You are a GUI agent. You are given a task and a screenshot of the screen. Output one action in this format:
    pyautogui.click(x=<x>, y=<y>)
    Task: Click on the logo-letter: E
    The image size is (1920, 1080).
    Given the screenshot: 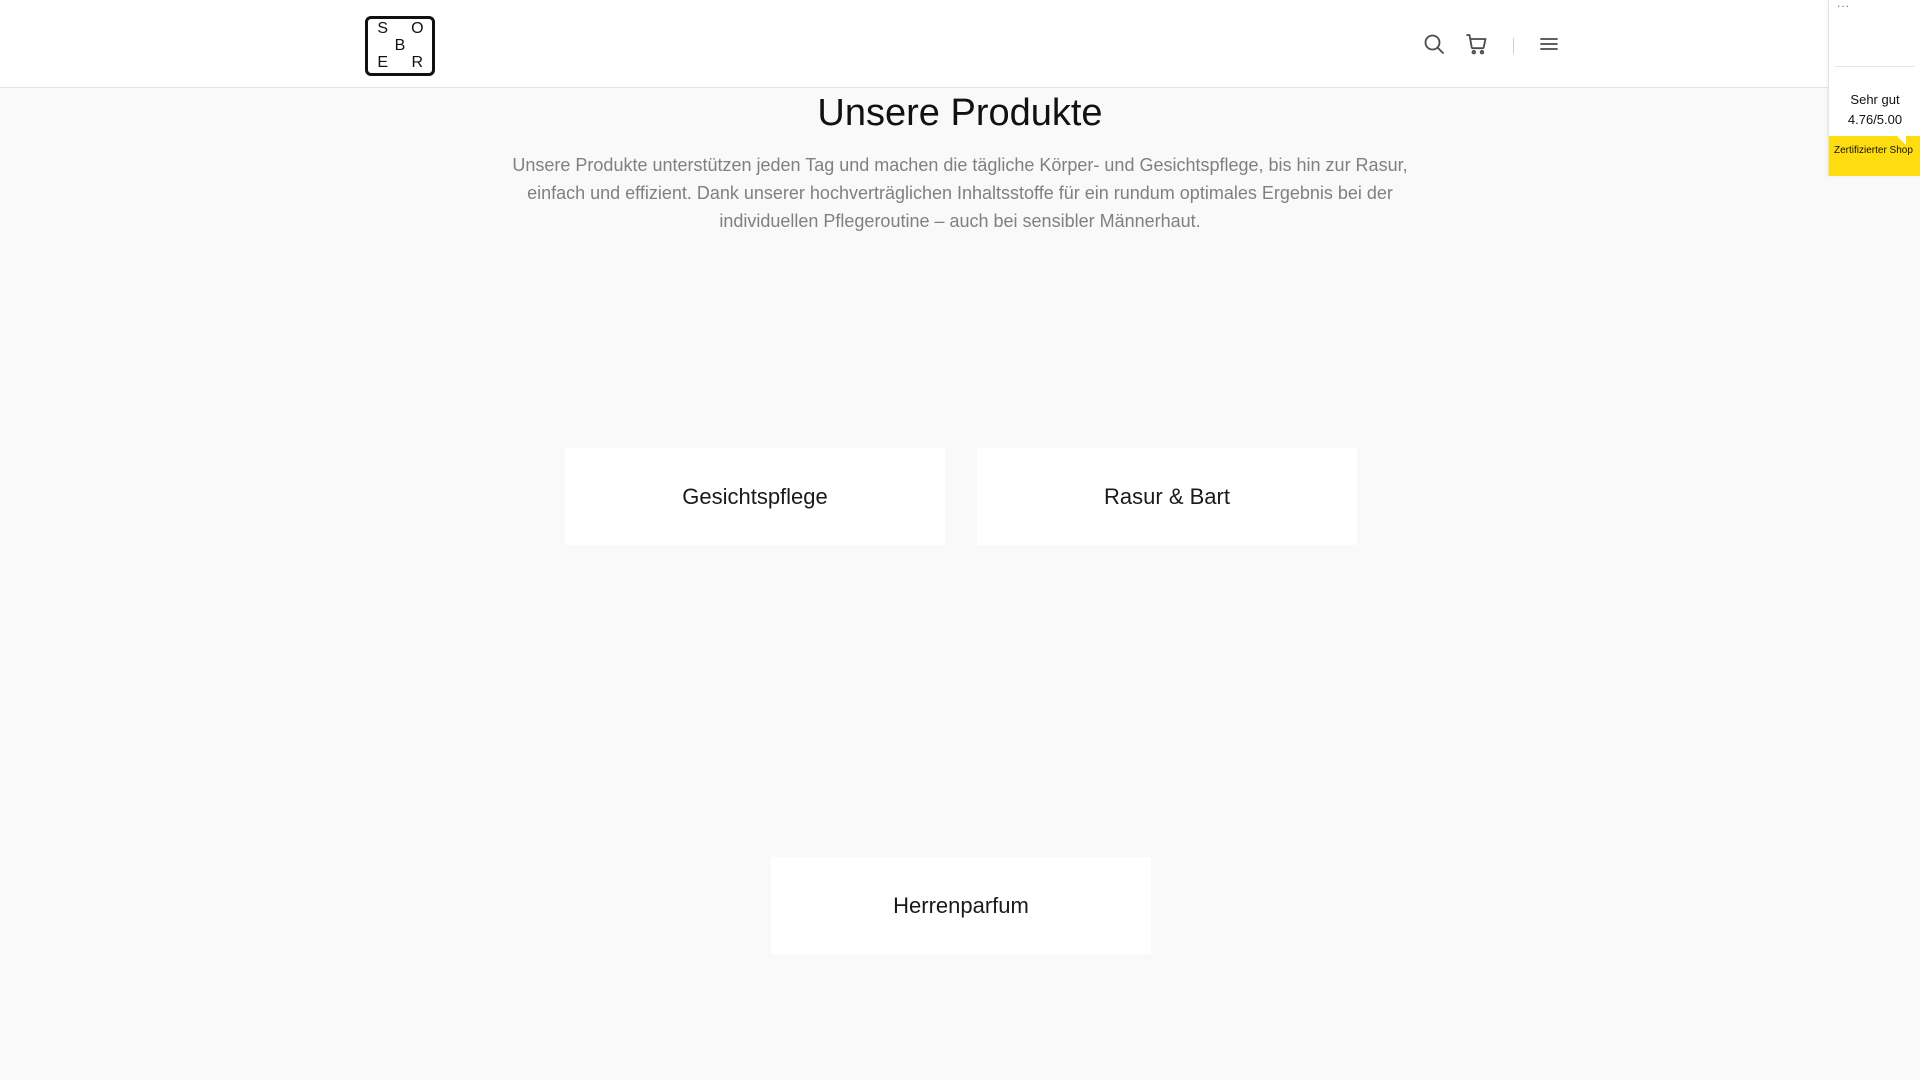 What is the action you would take?
    pyautogui.click(x=382, y=62)
    